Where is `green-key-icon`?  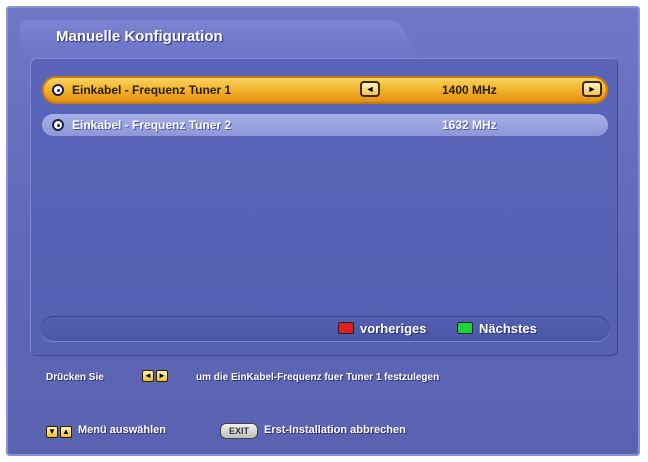
green-key-icon is located at coordinates (465, 328).